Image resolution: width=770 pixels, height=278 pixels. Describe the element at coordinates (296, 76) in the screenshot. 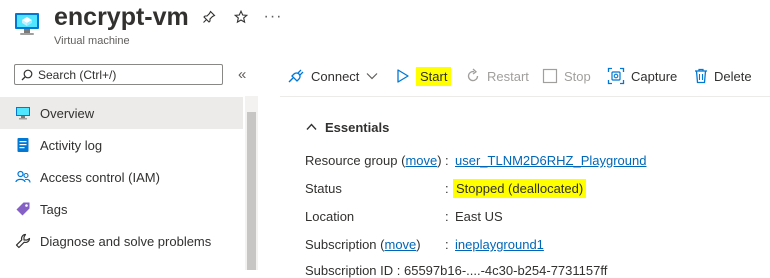

I see `plug-icon` at that location.